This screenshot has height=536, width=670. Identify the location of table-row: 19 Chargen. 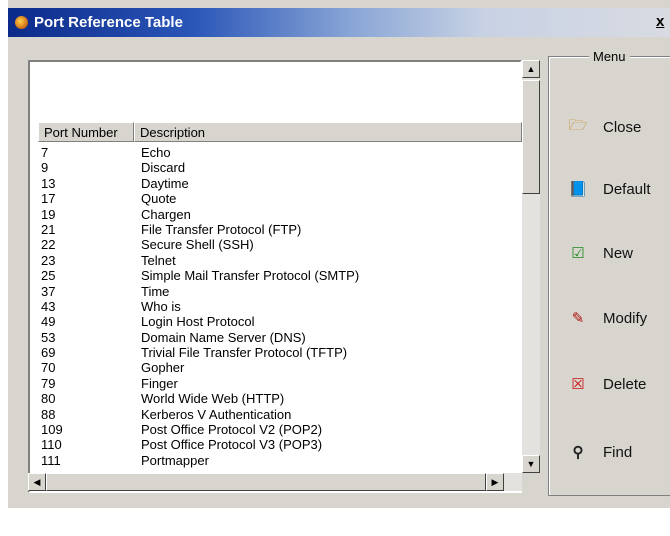
(280, 214).